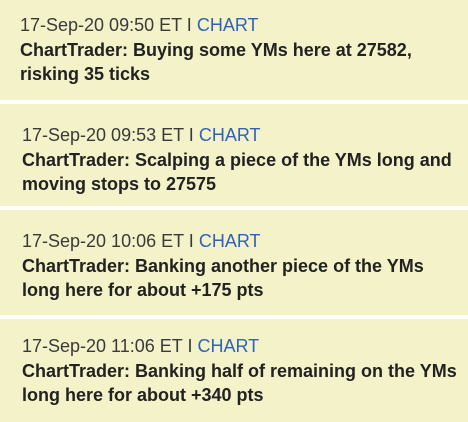 This screenshot has width=468, height=422. I want to click on alert-meta-line: 17-Sep-20 10:06 ET I CHART, so click(245, 241).